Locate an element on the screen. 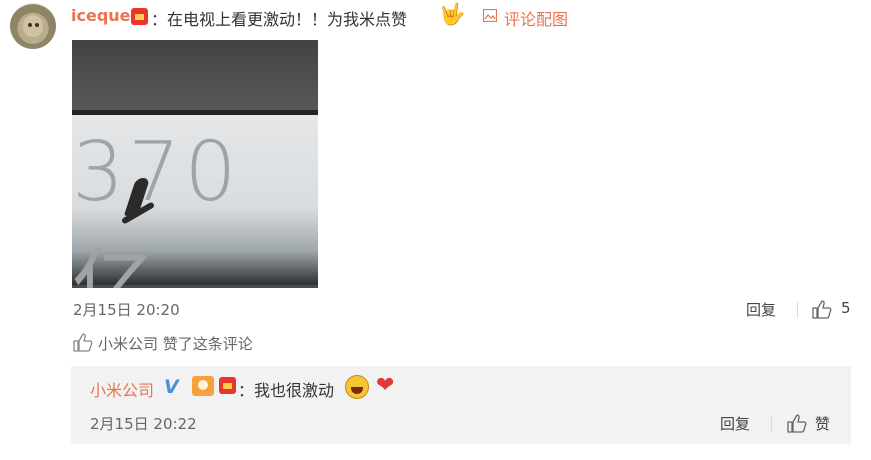  laugh-emoji-icon is located at coordinates (357, 387).